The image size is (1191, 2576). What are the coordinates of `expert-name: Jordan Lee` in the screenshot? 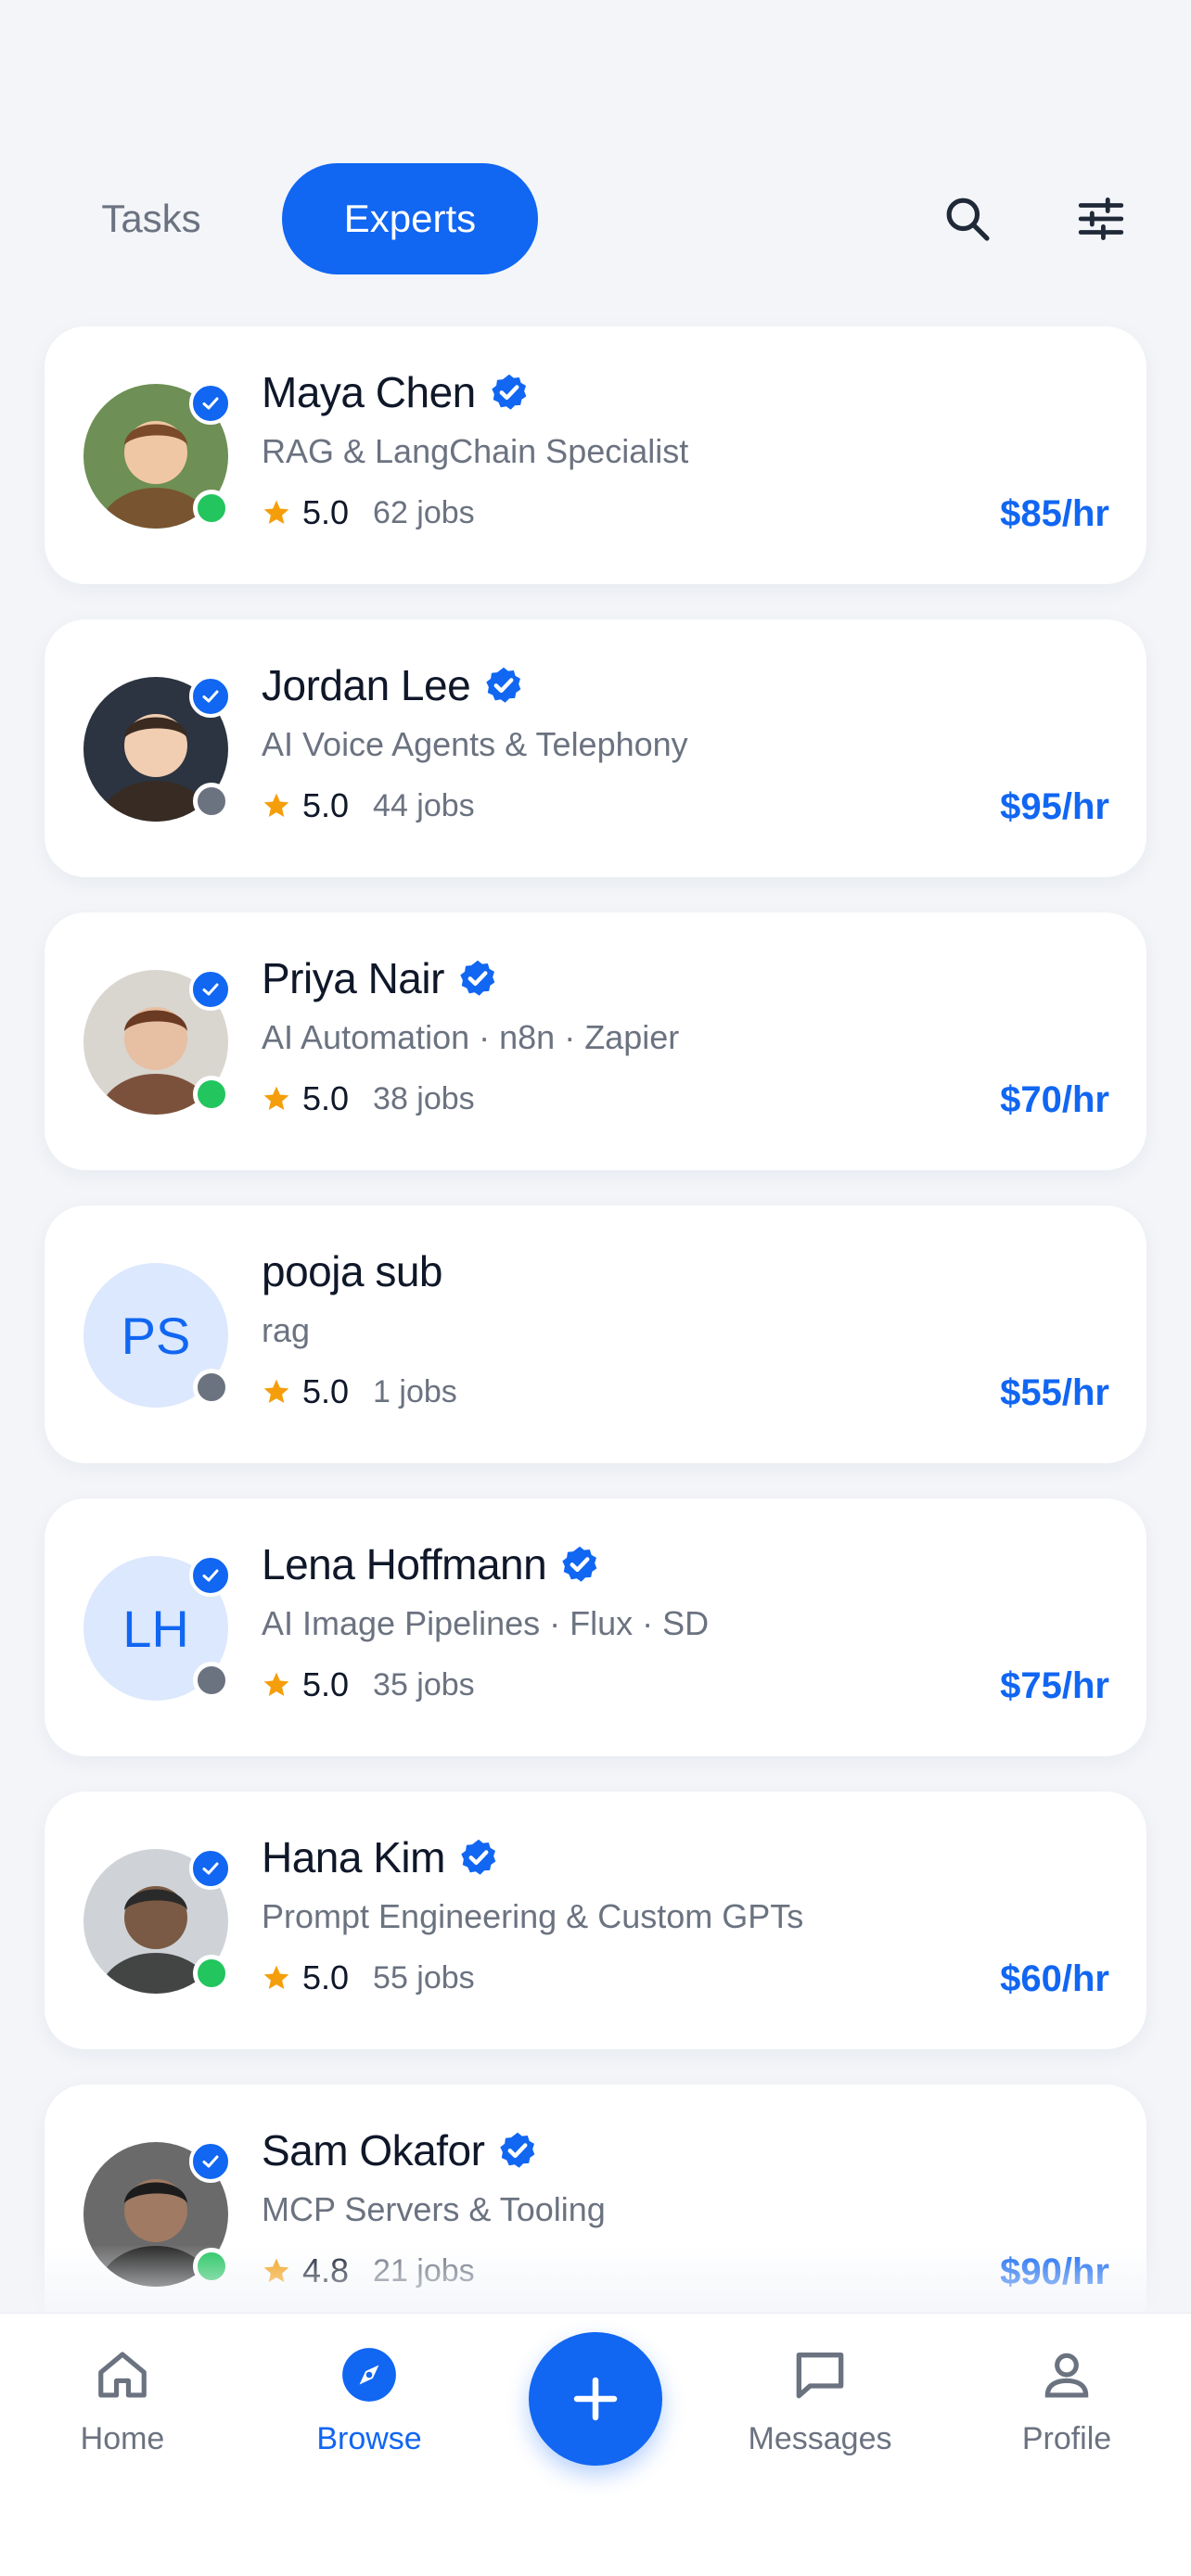 It's located at (366, 685).